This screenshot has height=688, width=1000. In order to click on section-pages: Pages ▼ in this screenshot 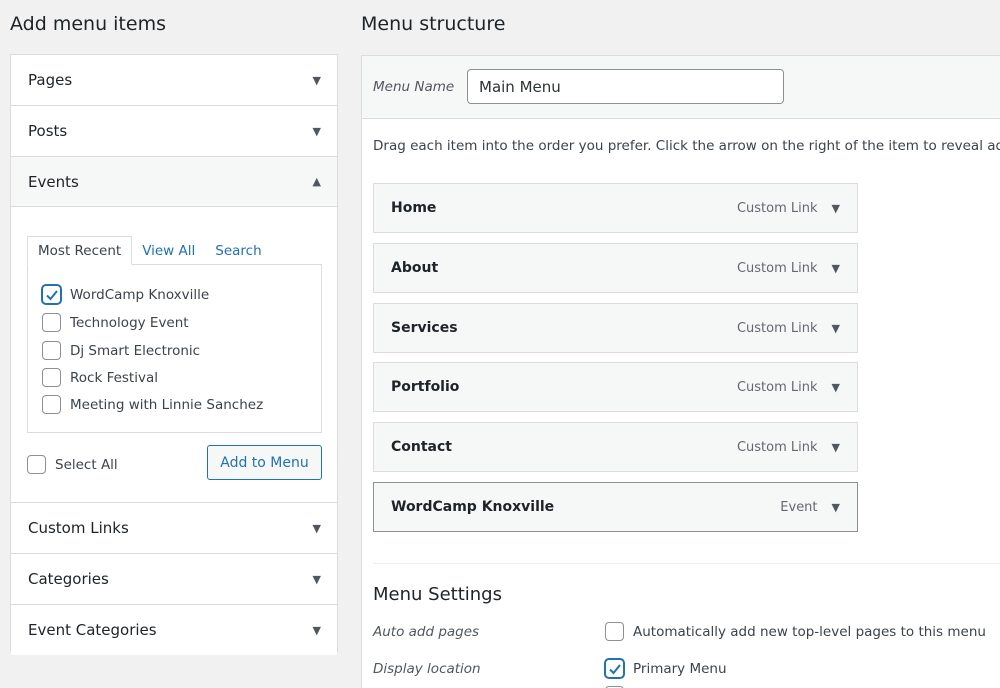, I will do `click(174, 80)`.